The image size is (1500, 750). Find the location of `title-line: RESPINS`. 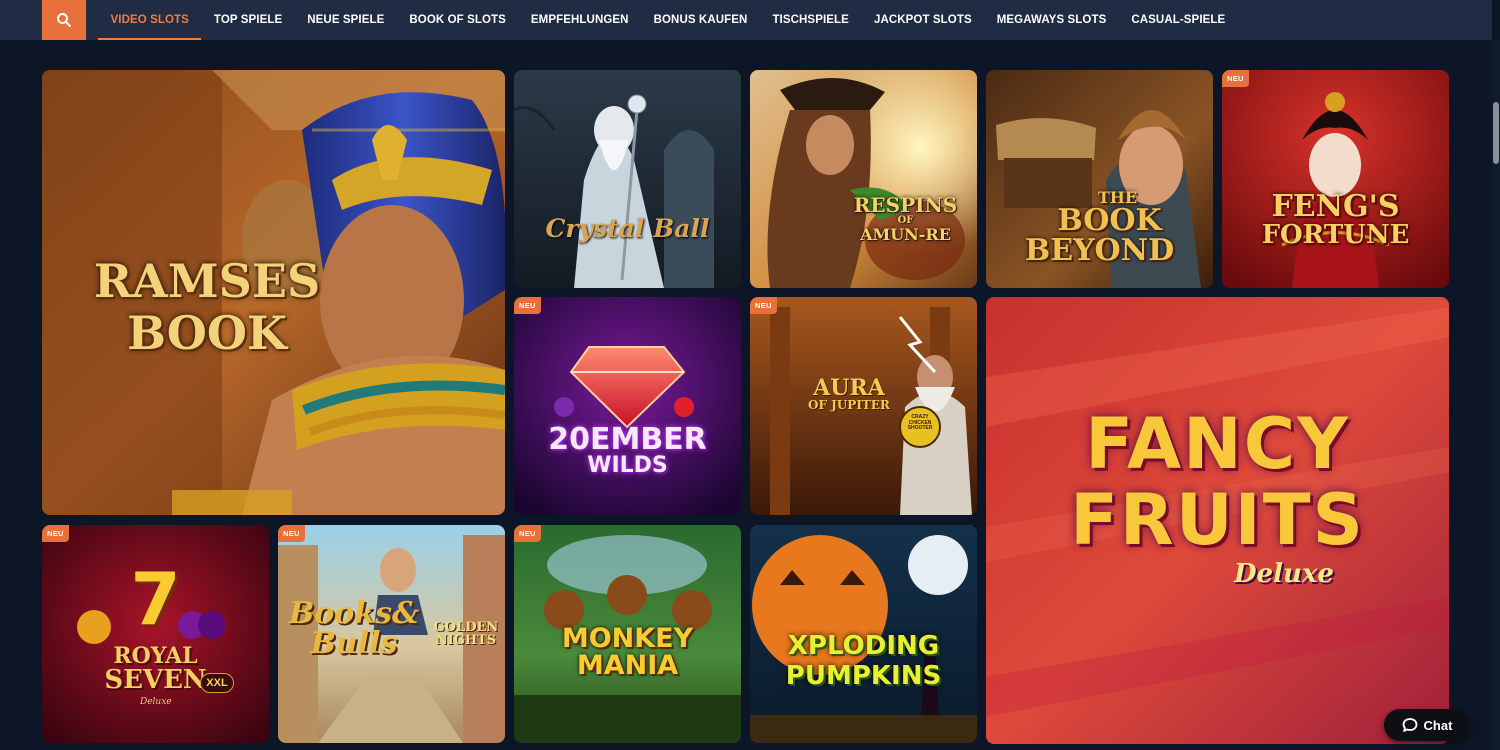

title-line: RESPINS is located at coordinates (905, 205).